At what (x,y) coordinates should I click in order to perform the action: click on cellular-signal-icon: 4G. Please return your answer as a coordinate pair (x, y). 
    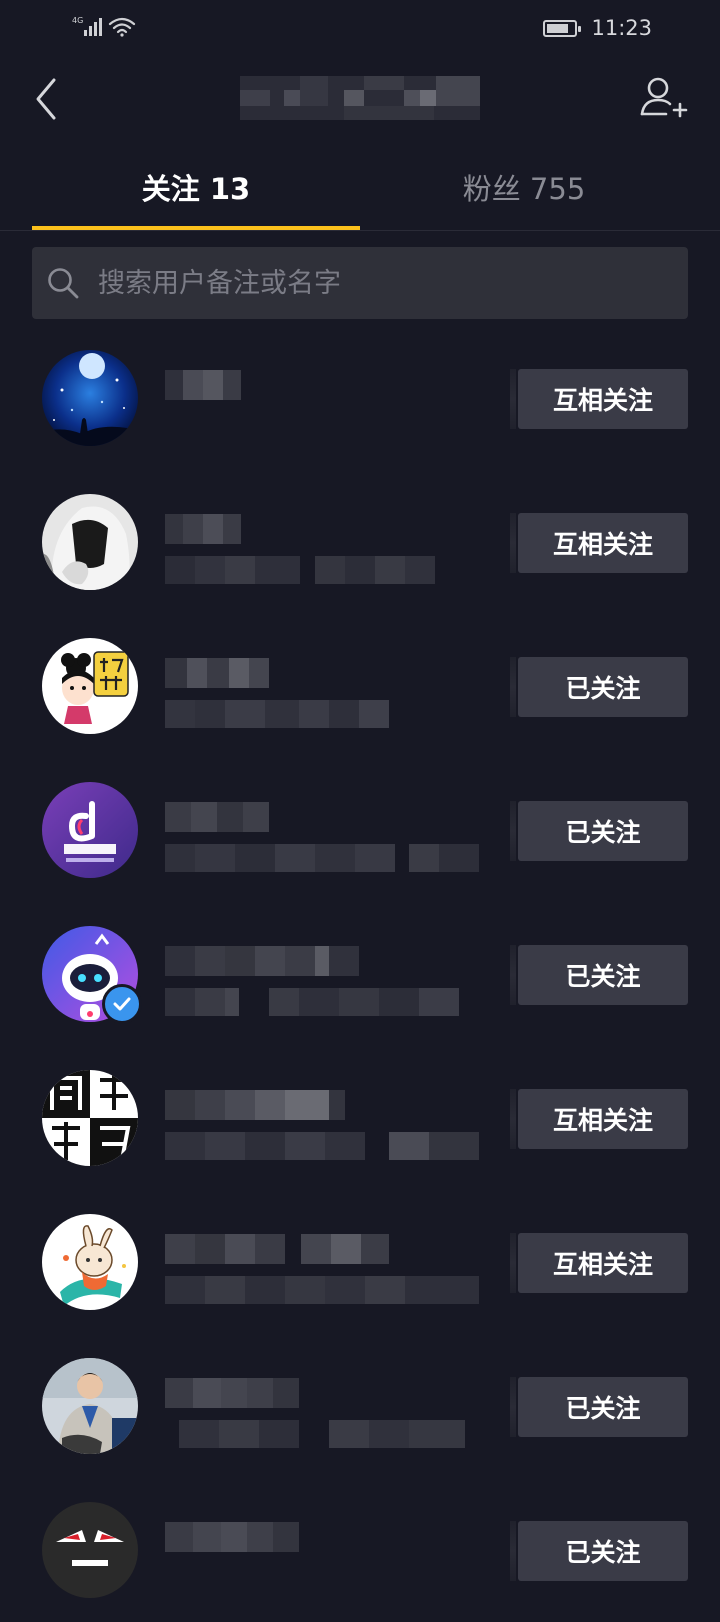
    Looking at the image, I should click on (104, 26).